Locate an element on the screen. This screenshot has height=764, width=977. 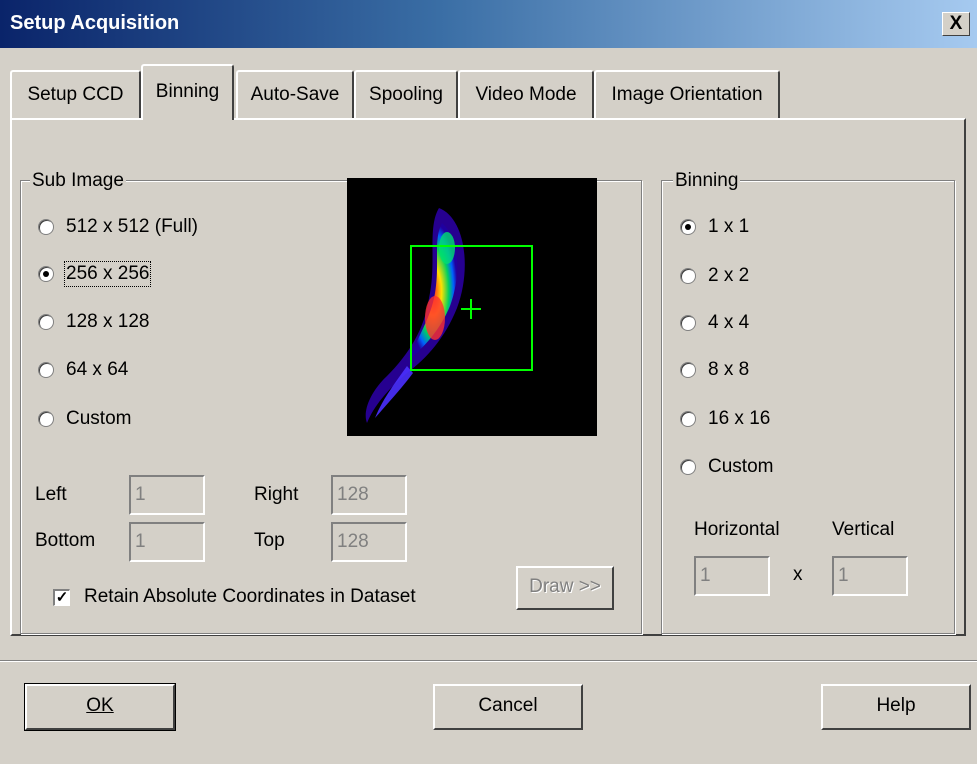
radio-bin-2x2: 2 x 2 is located at coordinates (714, 276).